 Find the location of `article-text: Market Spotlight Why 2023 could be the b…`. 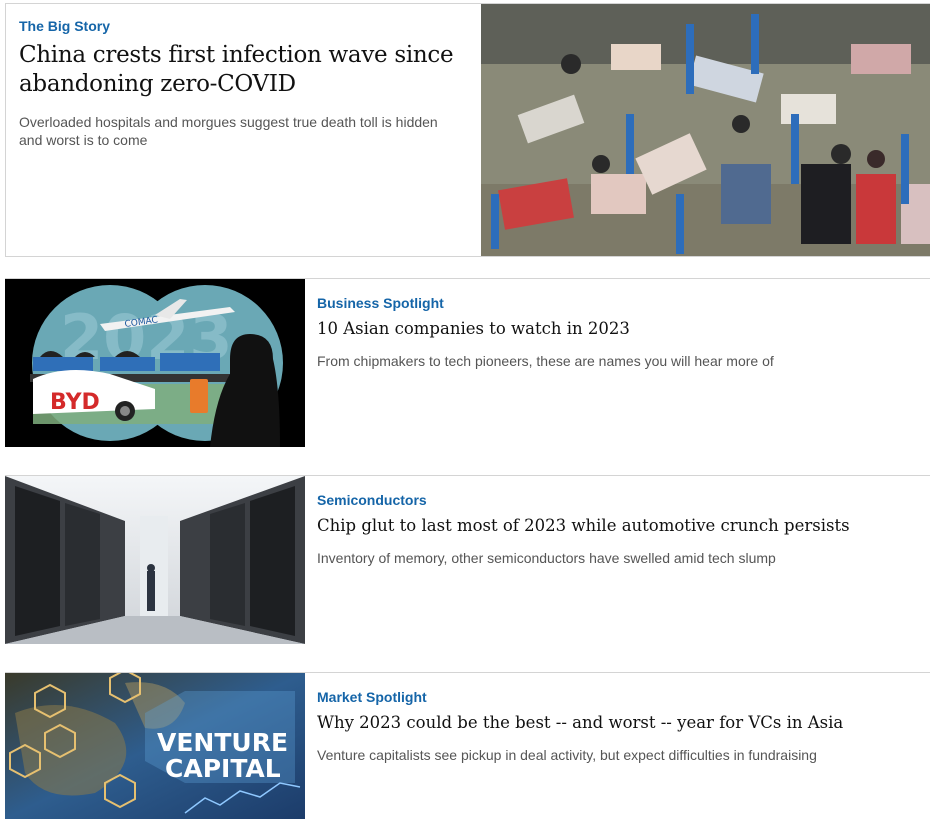

article-text: Market Spotlight Why 2023 could be the b… is located at coordinates (617, 726).